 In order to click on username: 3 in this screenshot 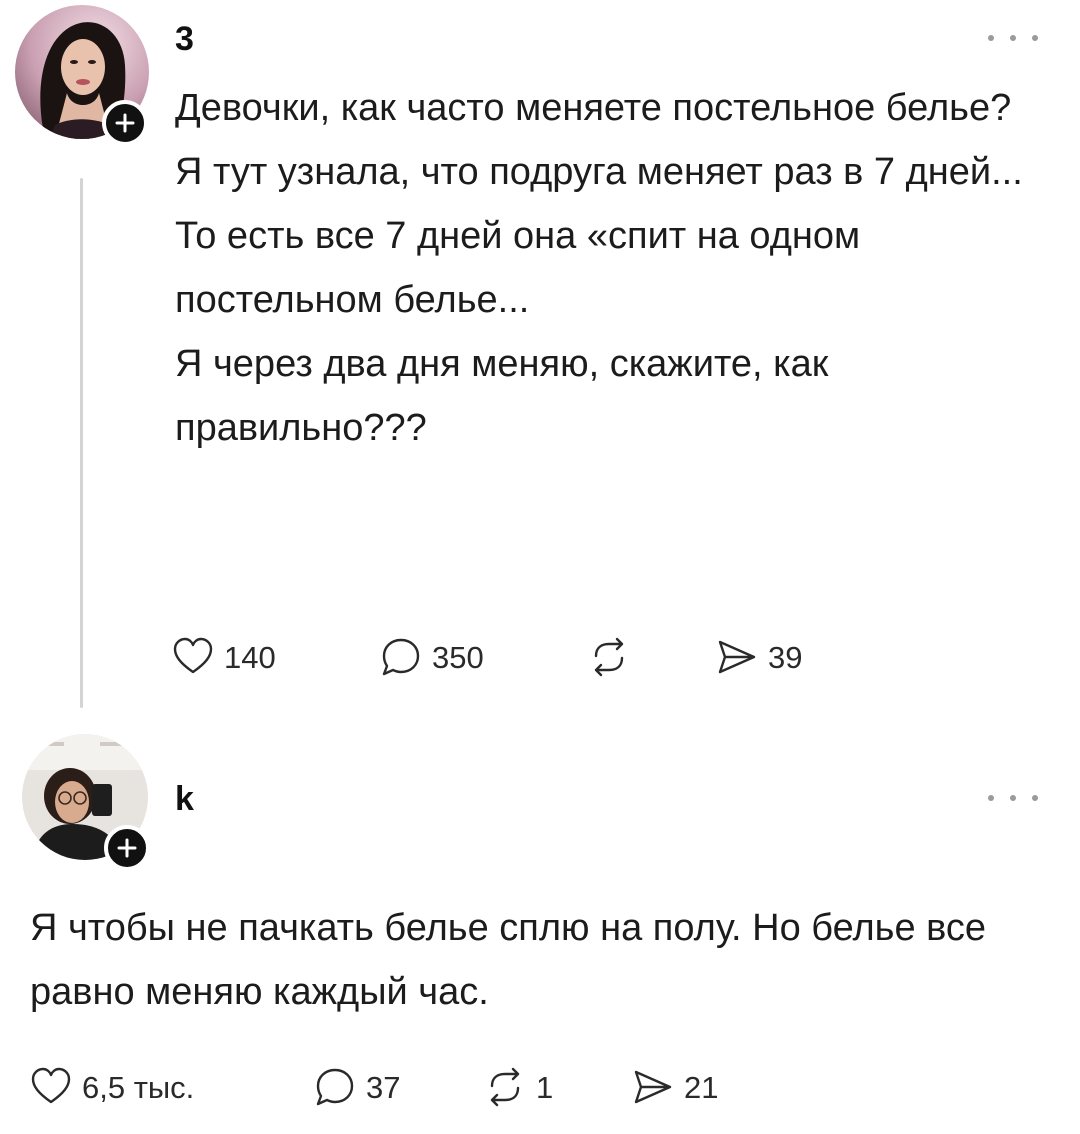, I will do `click(184, 39)`.